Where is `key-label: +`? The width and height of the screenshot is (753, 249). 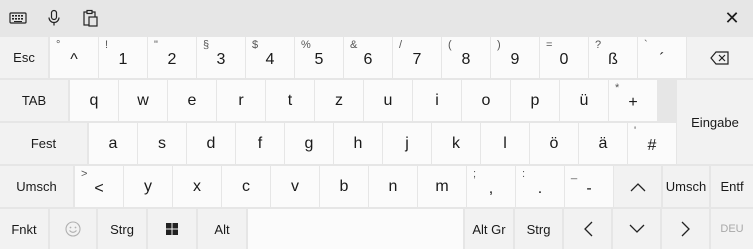
key-label: + is located at coordinates (633, 102).